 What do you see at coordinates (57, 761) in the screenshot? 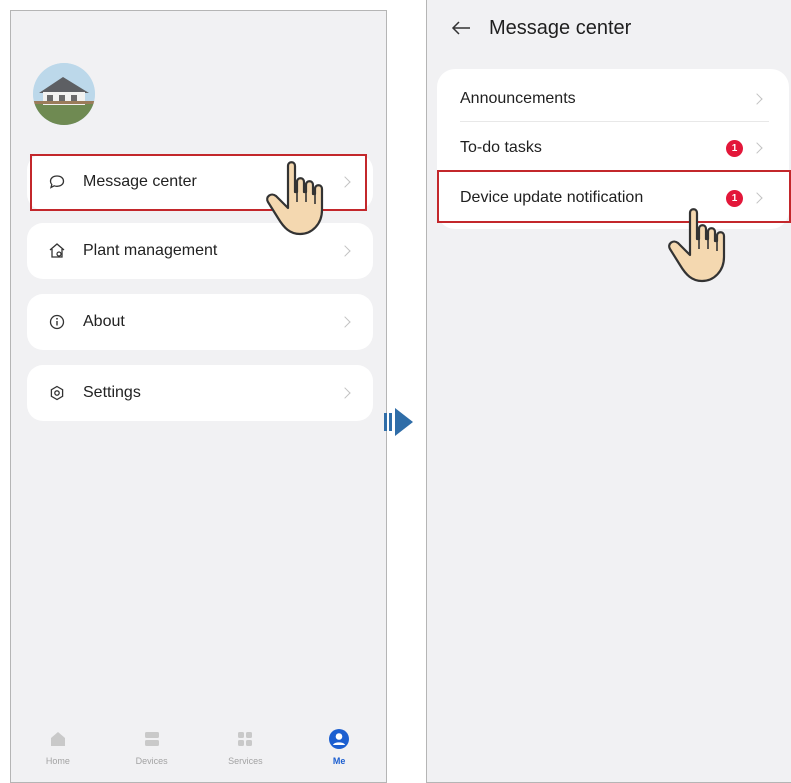
I see `nav-label: Home` at bounding box center [57, 761].